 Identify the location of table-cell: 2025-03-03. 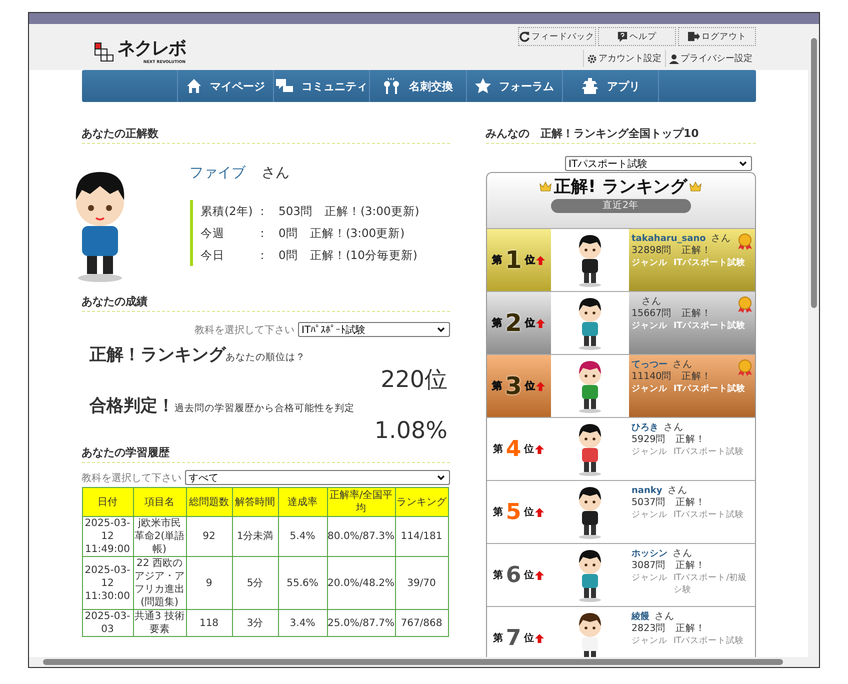
(107, 623).